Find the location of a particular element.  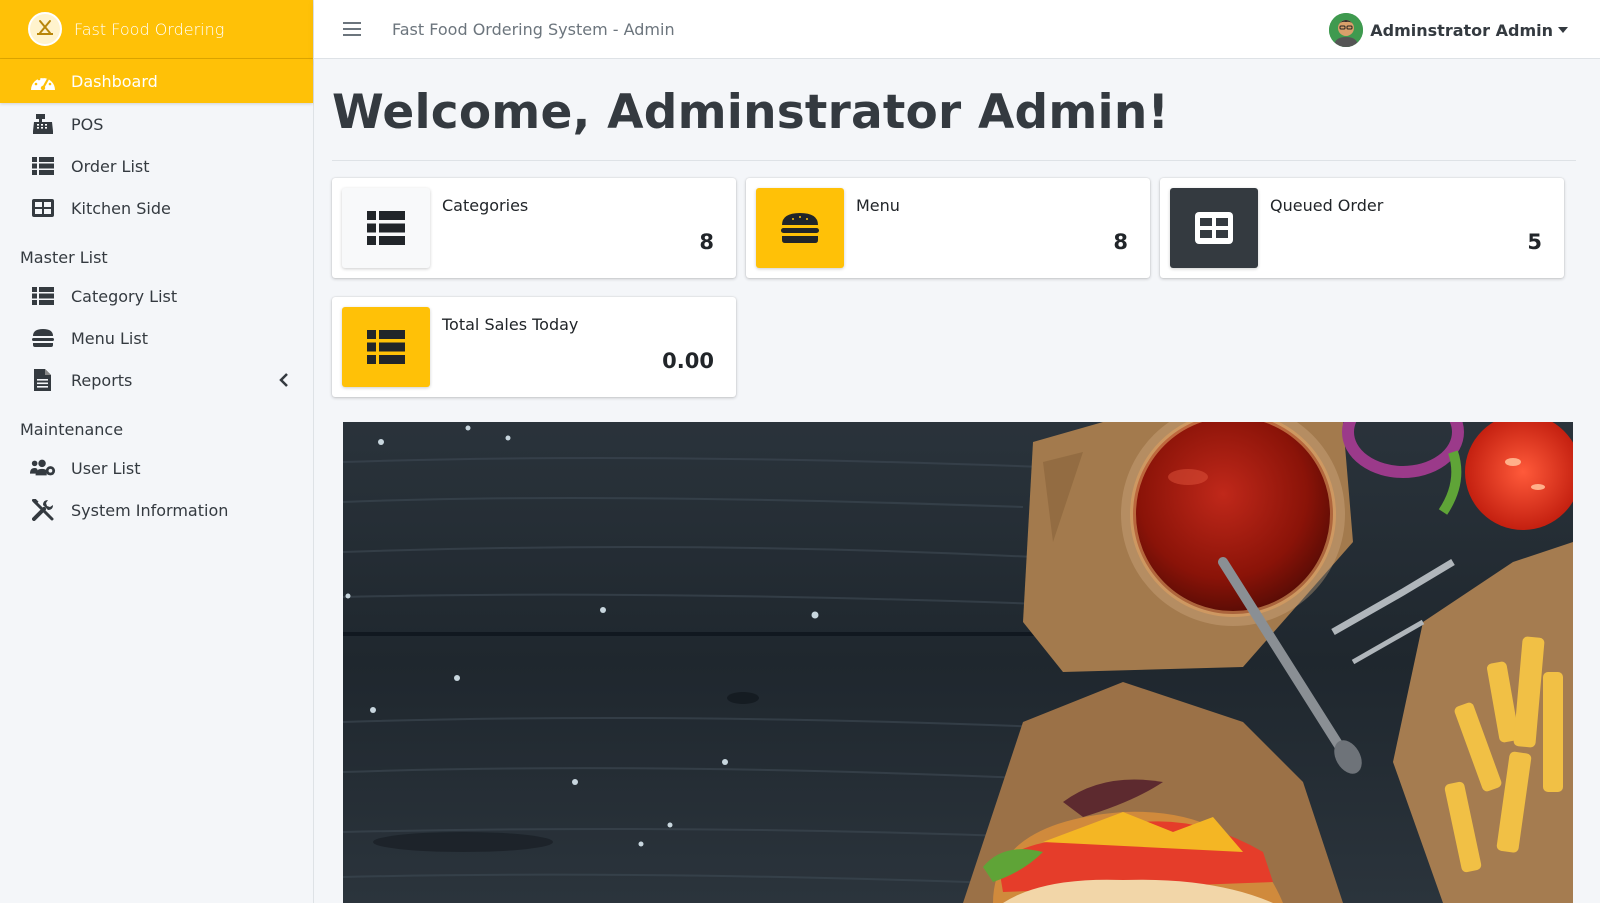

users-cog-icon is located at coordinates (43, 468).